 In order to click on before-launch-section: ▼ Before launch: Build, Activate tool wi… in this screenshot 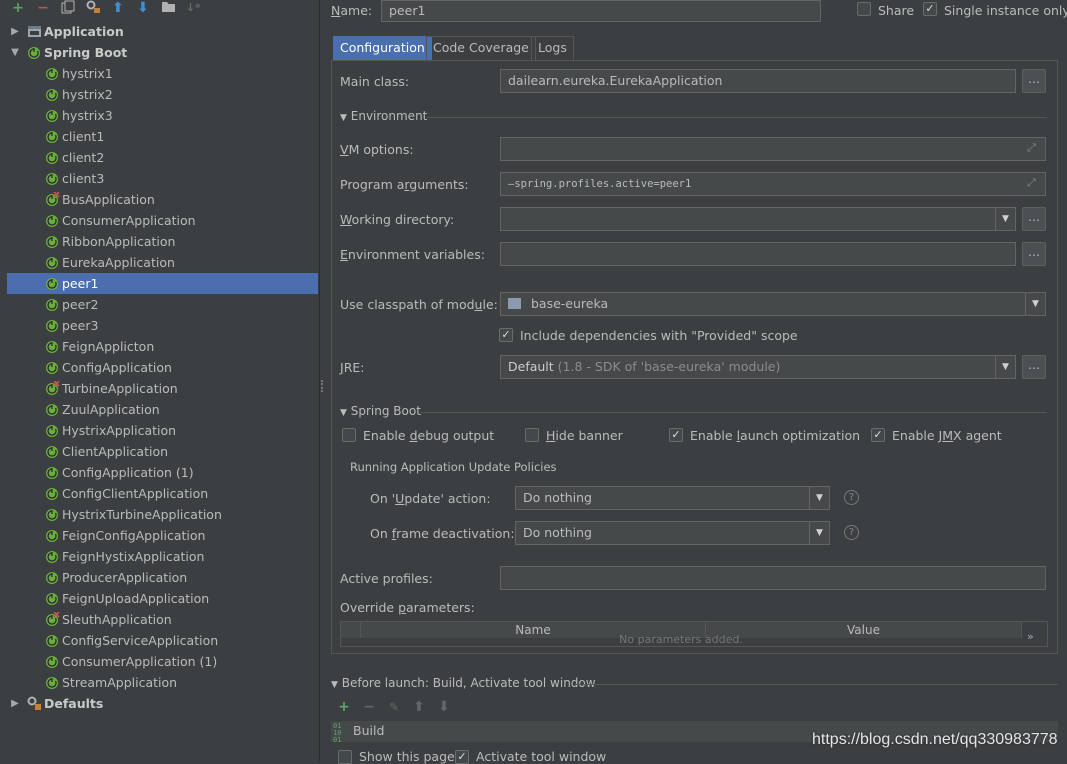, I will do `click(463, 683)`.